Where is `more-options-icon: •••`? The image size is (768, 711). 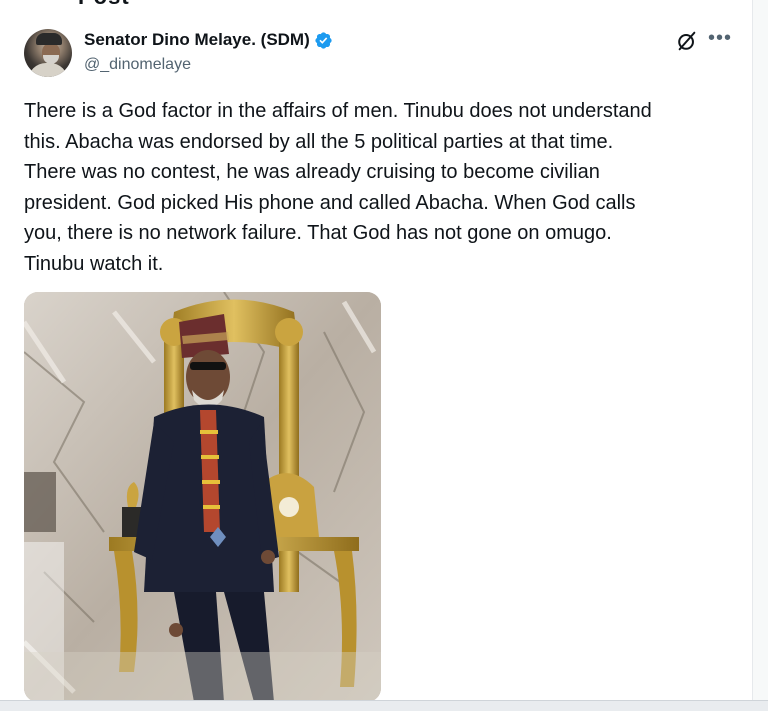 more-options-icon: ••• is located at coordinates (720, 38).